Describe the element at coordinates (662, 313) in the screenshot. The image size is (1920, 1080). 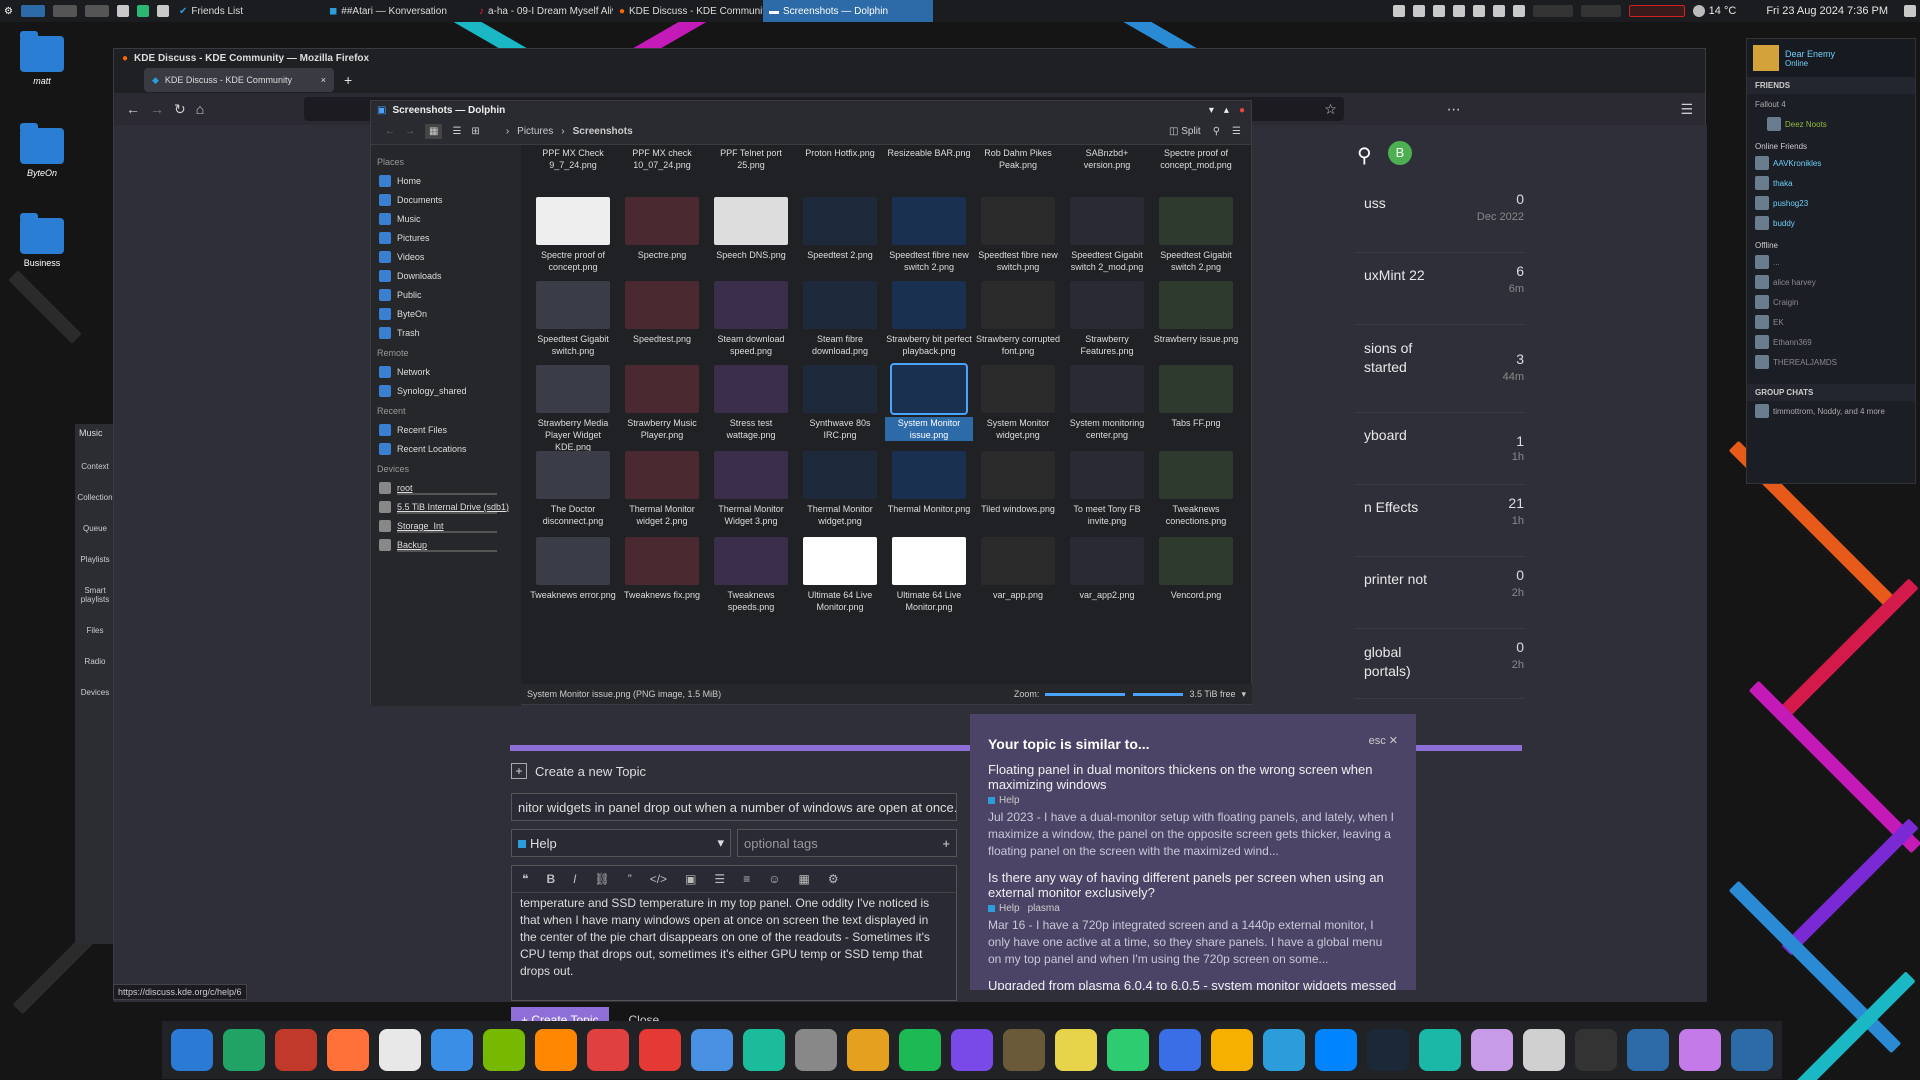
I see `file-item: Speedtest.png` at that location.